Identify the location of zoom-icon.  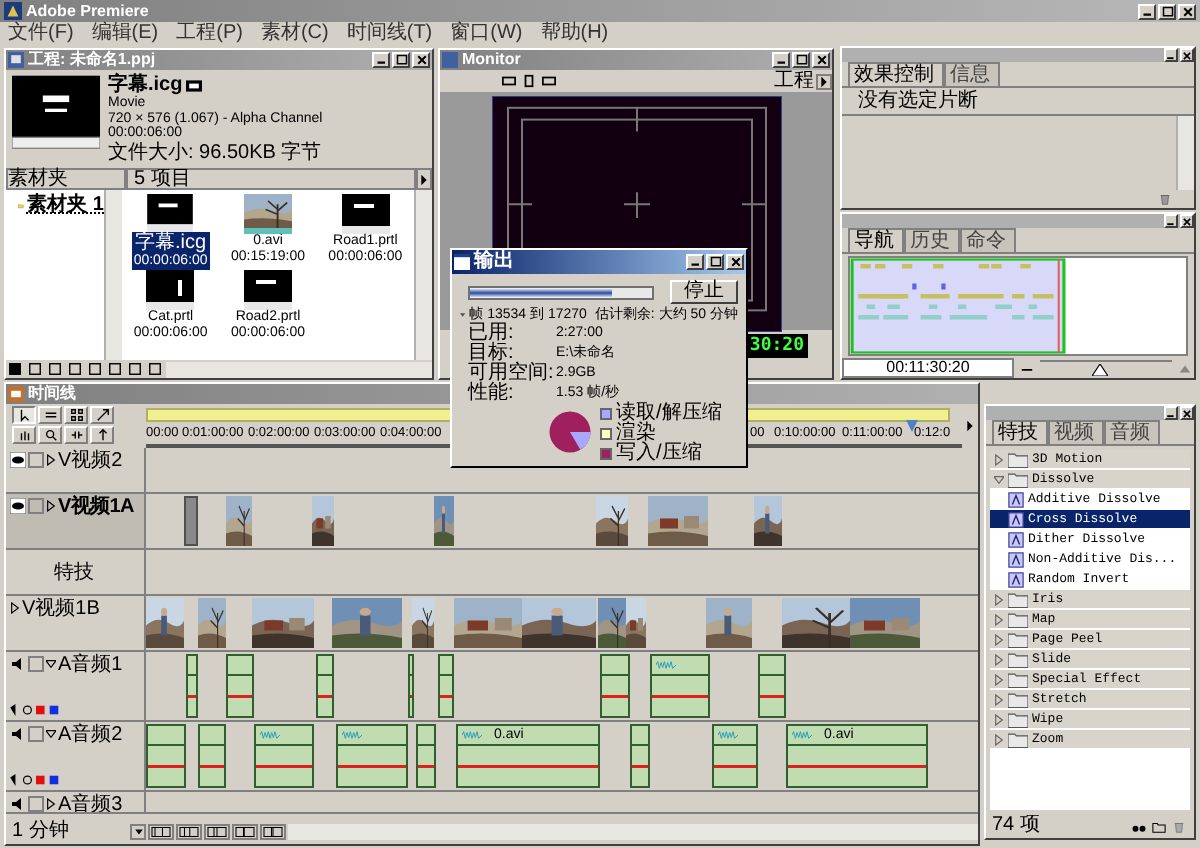
(50, 435).